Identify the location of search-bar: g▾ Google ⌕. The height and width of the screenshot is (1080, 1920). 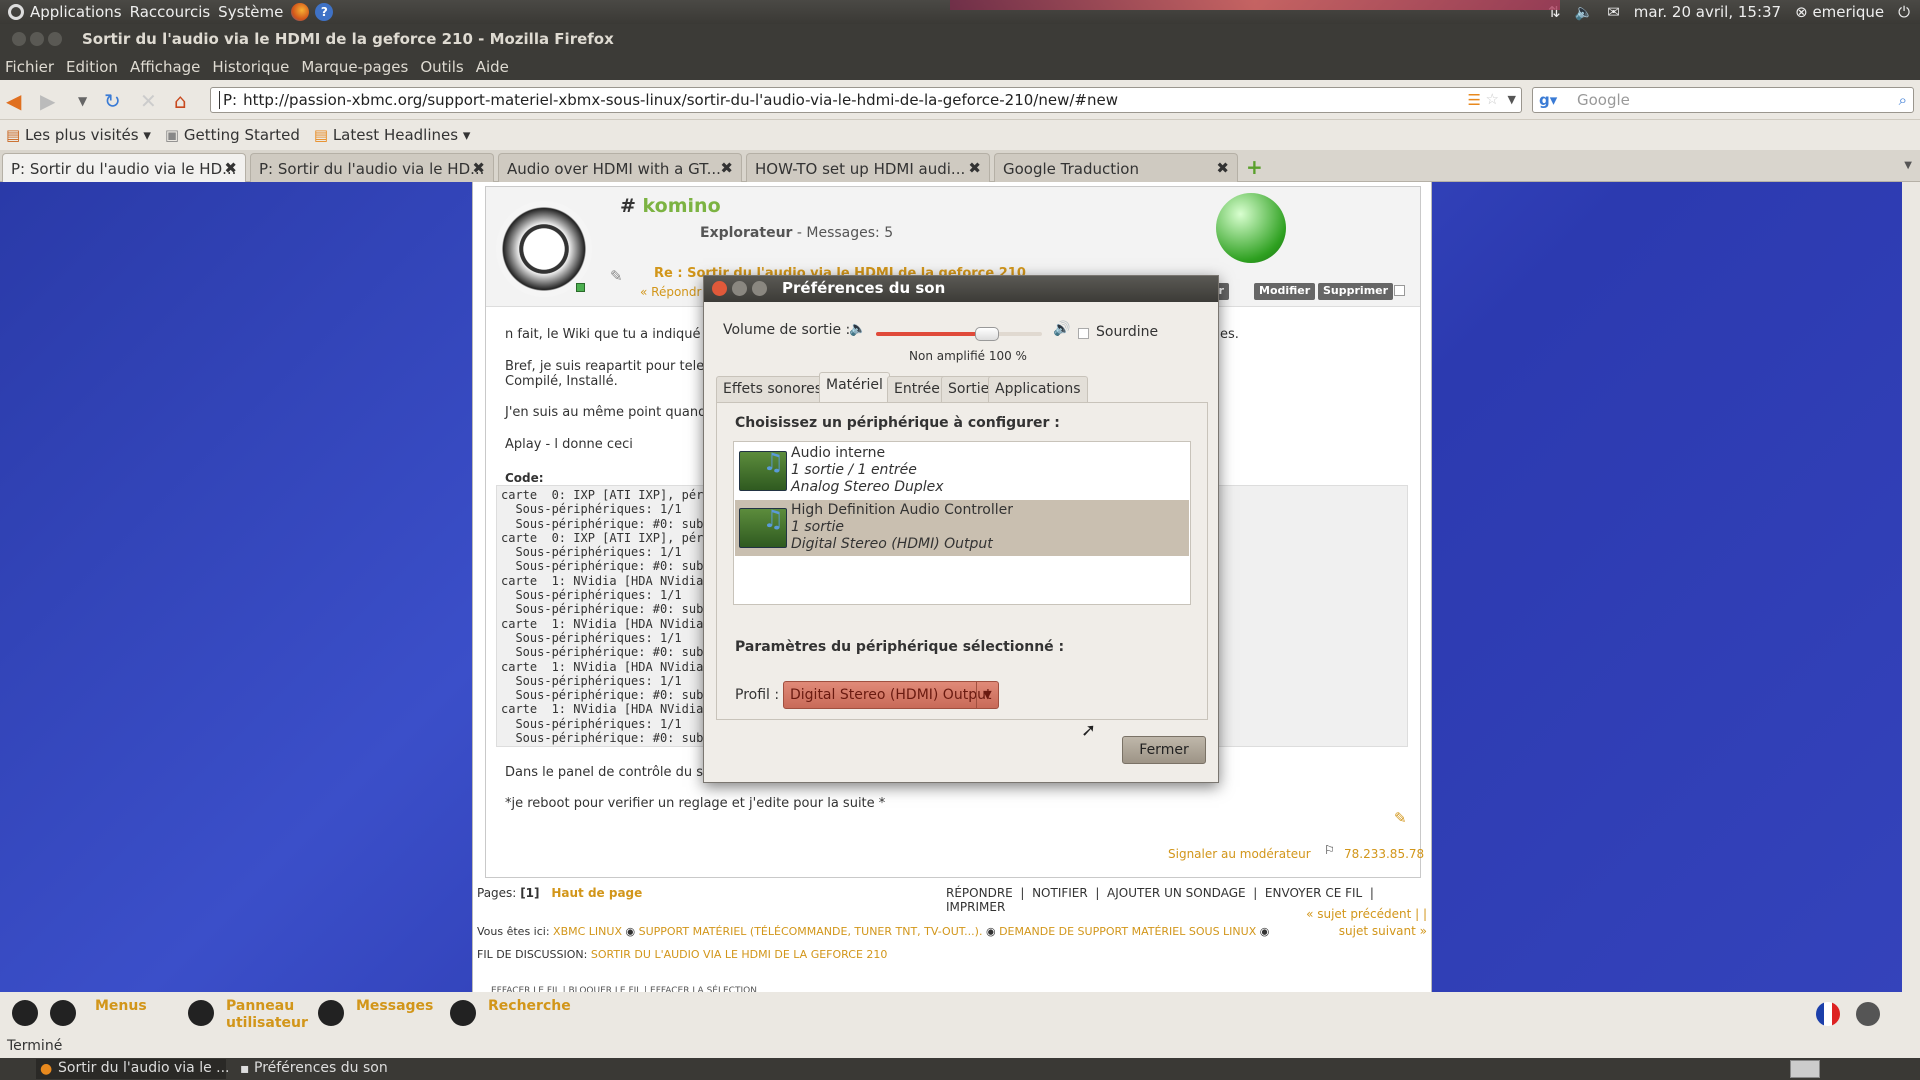
(1723, 100).